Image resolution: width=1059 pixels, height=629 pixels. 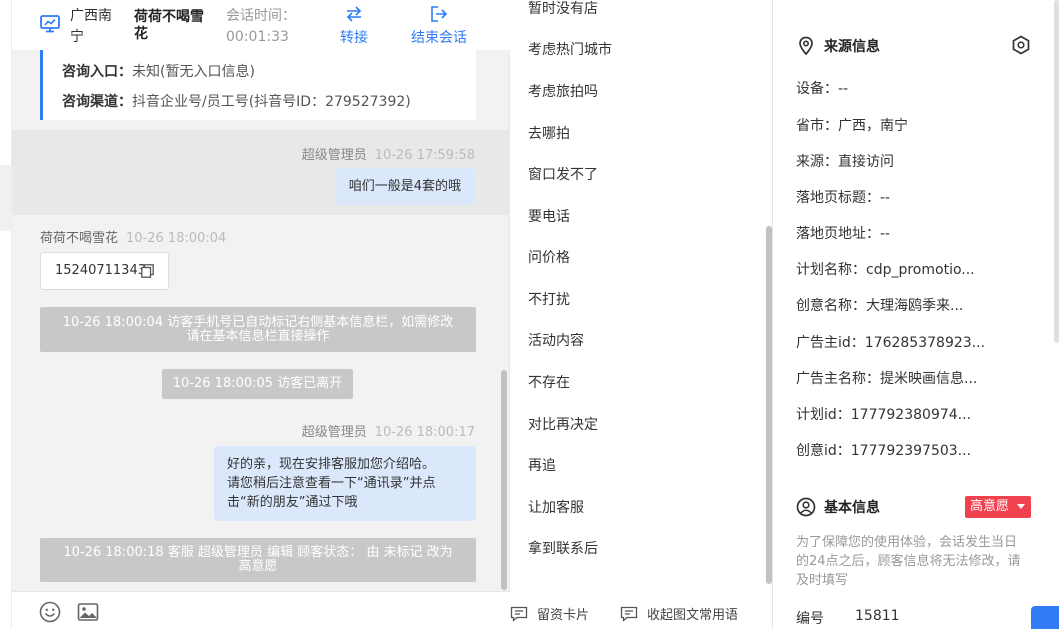 What do you see at coordinates (1021, 506) in the screenshot?
I see `caret-down-icon` at bounding box center [1021, 506].